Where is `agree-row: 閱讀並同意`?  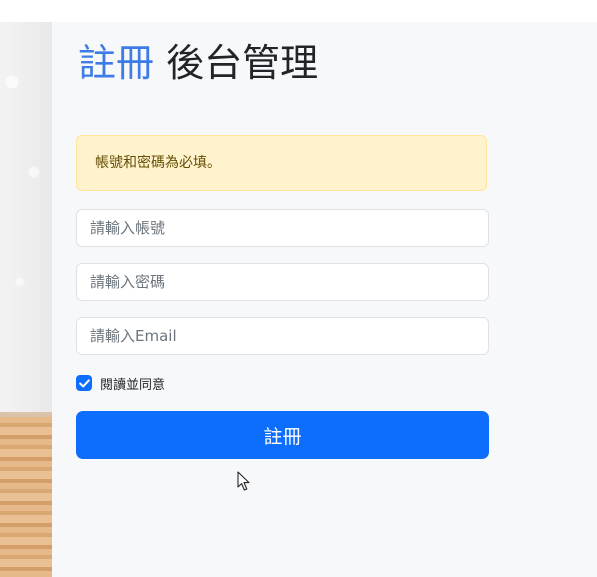 agree-row: 閱讀並同意 is located at coordinates (120, 383).